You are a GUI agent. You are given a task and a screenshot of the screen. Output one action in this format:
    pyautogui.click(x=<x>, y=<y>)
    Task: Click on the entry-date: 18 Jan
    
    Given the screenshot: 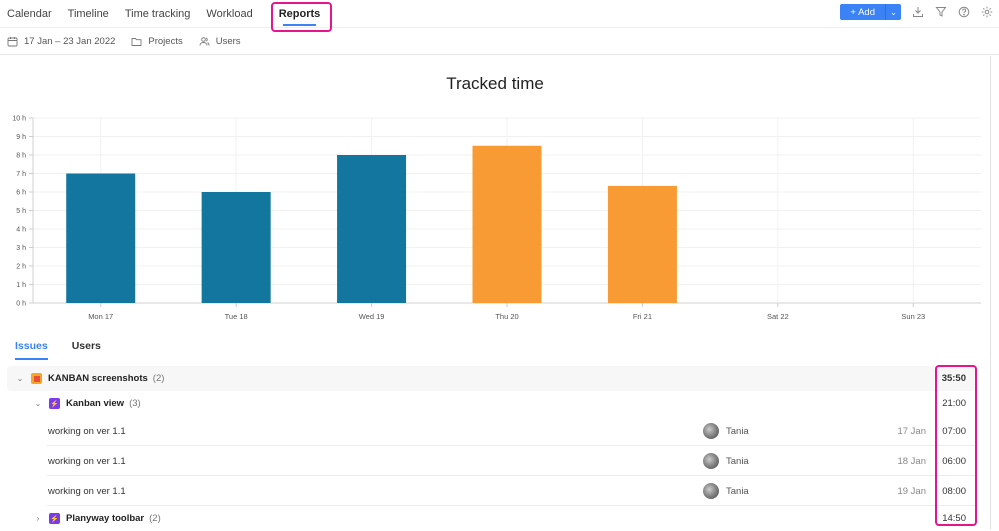 What is the action you would take?
    pyautogui.click(x=911, y=461)
    